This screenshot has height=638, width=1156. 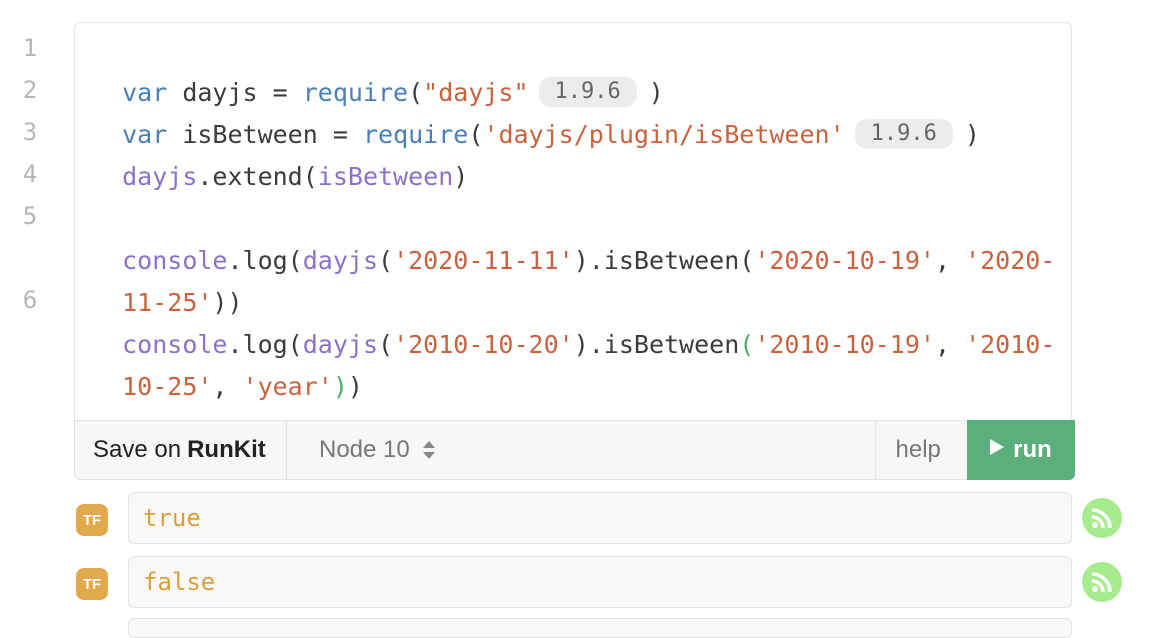 I want to click on function-name: dayjs, so click(x=340, y=260).